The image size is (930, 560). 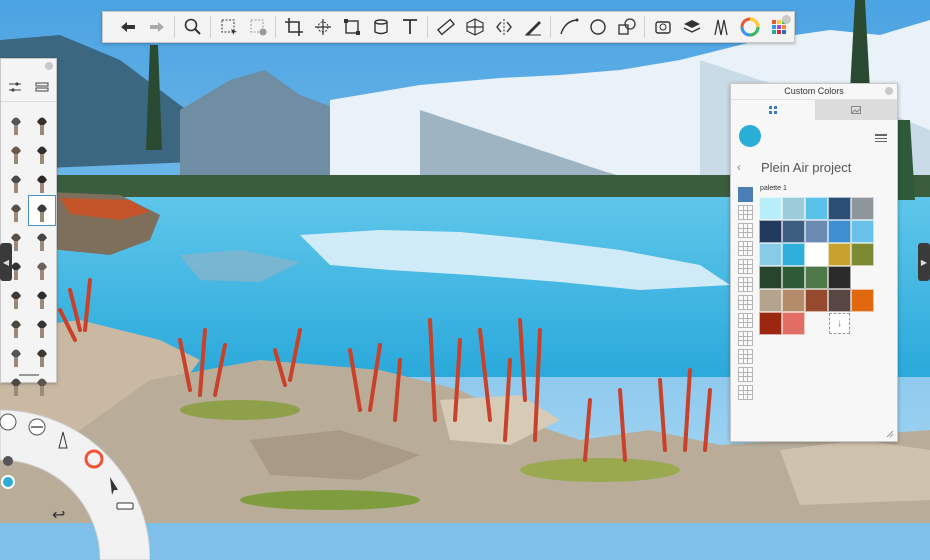 I want to click on current-color-swatch, so click(x=750, y=136).